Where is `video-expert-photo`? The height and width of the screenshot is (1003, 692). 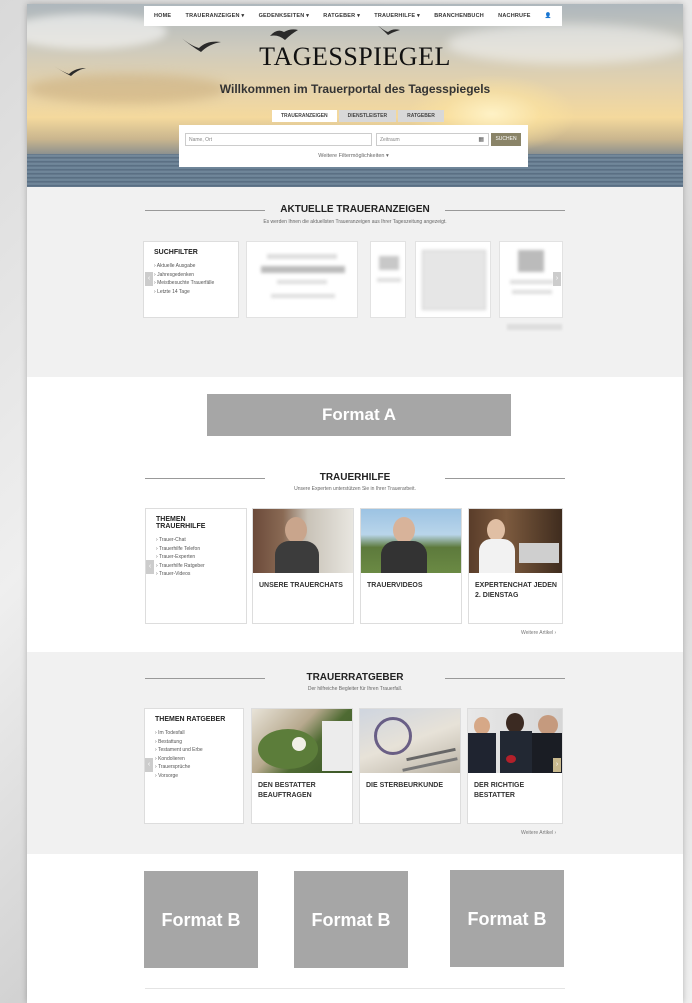
video-expert-photo is located at coordinates (411, 541).